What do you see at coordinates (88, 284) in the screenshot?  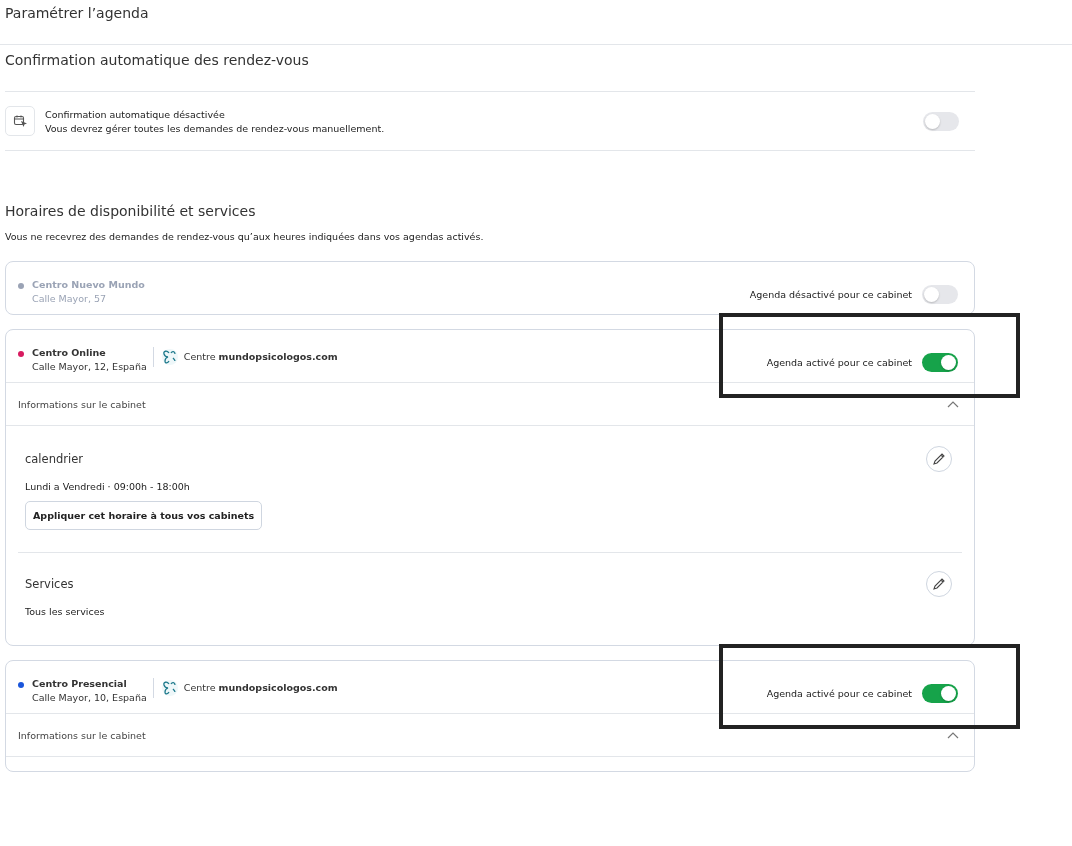 I see `clinic-name: Centro Nuevo Mundo` at bounding box center [88, 284].